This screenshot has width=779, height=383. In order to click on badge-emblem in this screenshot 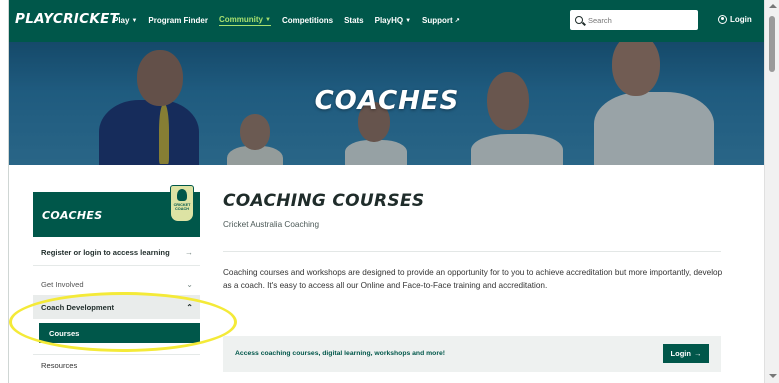, I will do `click(182, 195)`.